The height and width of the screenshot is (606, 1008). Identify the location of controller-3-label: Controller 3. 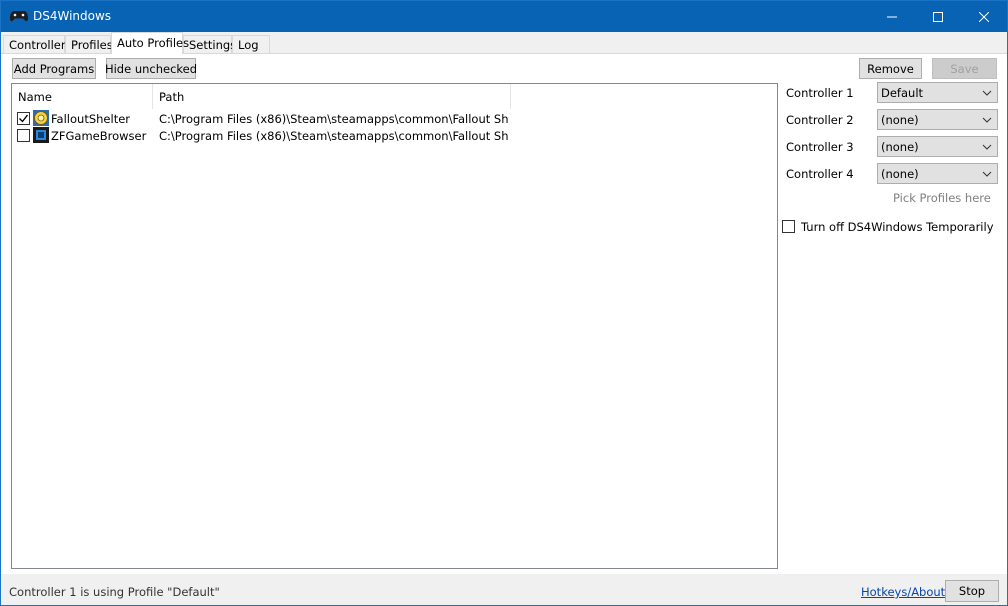
(820, 147).